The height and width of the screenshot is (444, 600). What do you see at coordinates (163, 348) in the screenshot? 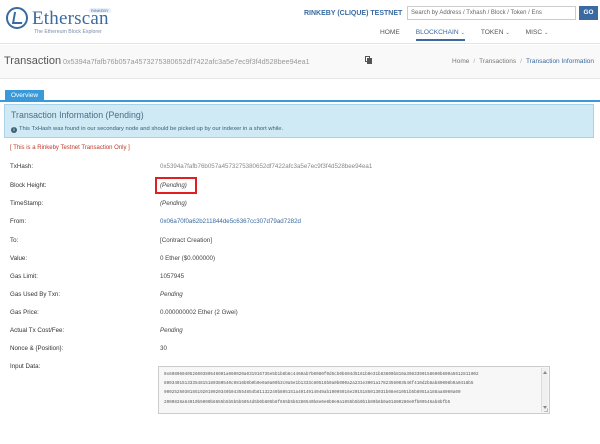
I see `nonce-value: 30` at bounding box center [163, 348].